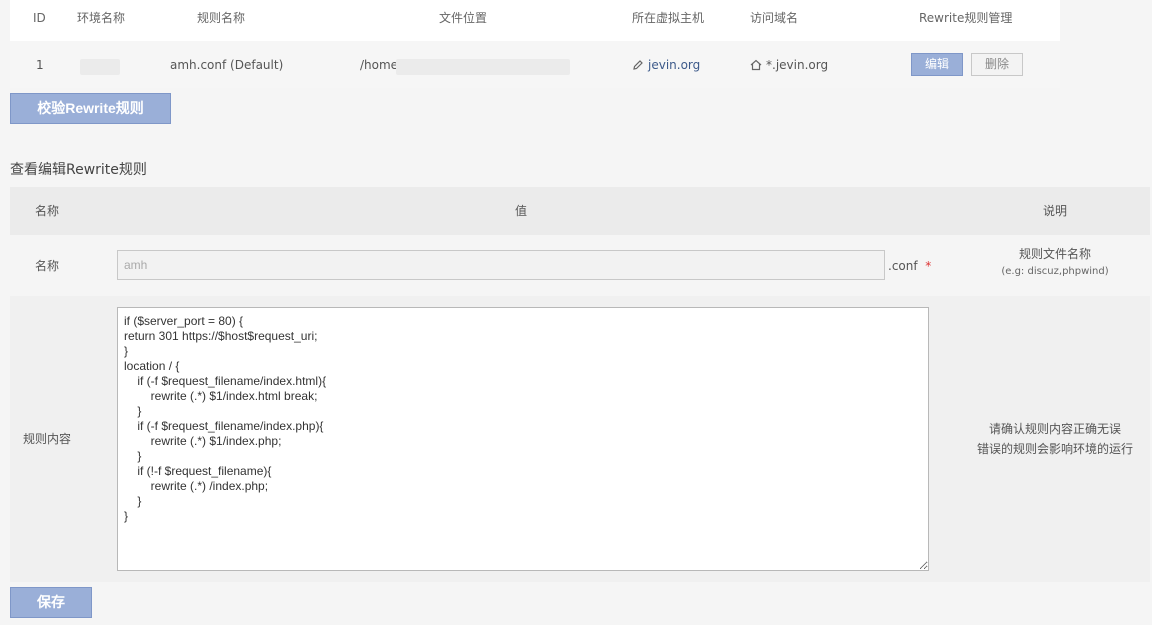 This screenshot has height=625, width=1152. I want to click on conf-suffix: .conf *, so click(909, 266).